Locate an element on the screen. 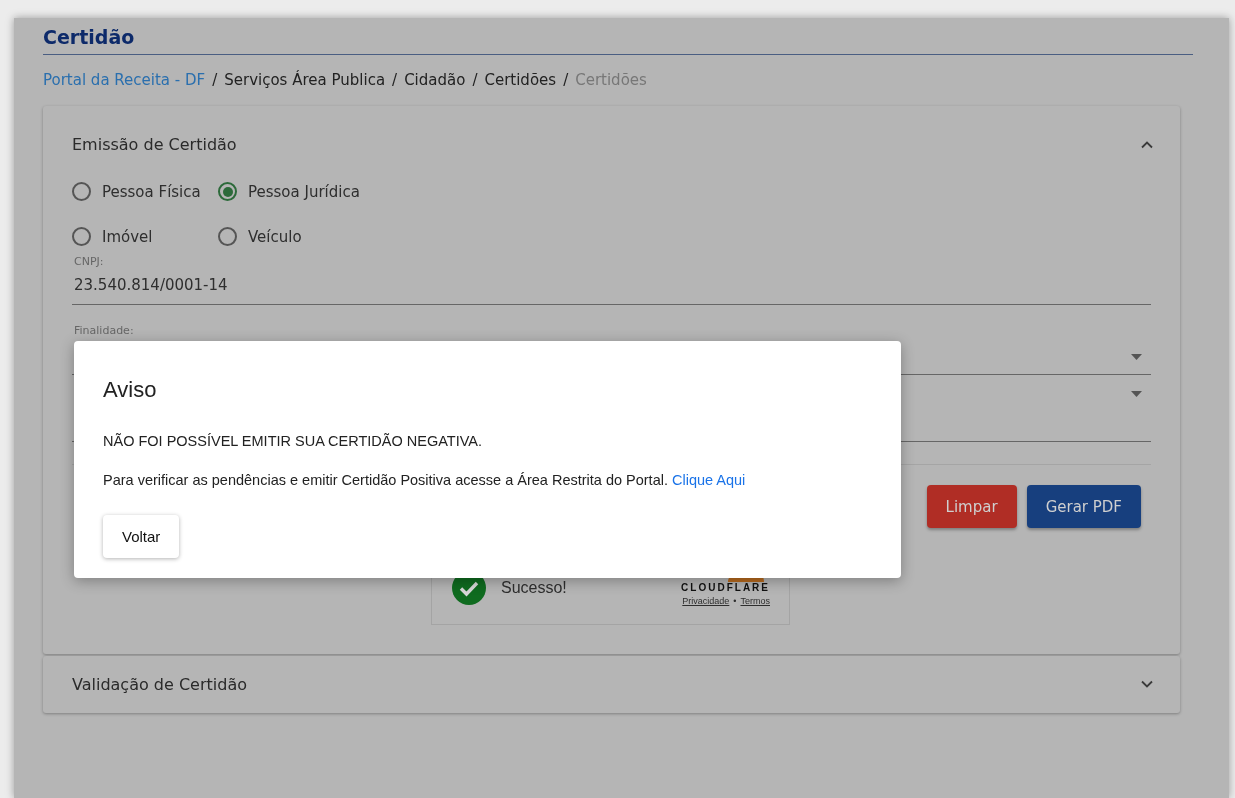 The width and height of the screenshot is (1235, 798). panel-title: Validação de Certidão is located at coordinates (159, 684).